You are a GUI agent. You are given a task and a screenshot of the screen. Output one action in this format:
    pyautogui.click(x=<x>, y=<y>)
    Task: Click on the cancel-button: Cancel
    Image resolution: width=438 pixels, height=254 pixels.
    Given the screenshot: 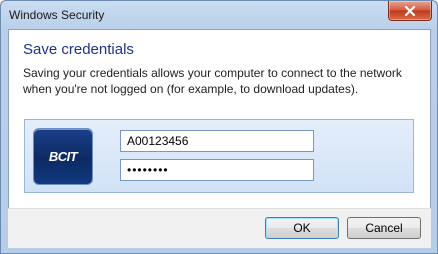 What is the action you would take?
    pyautogui.click(x=384, y=228)
    